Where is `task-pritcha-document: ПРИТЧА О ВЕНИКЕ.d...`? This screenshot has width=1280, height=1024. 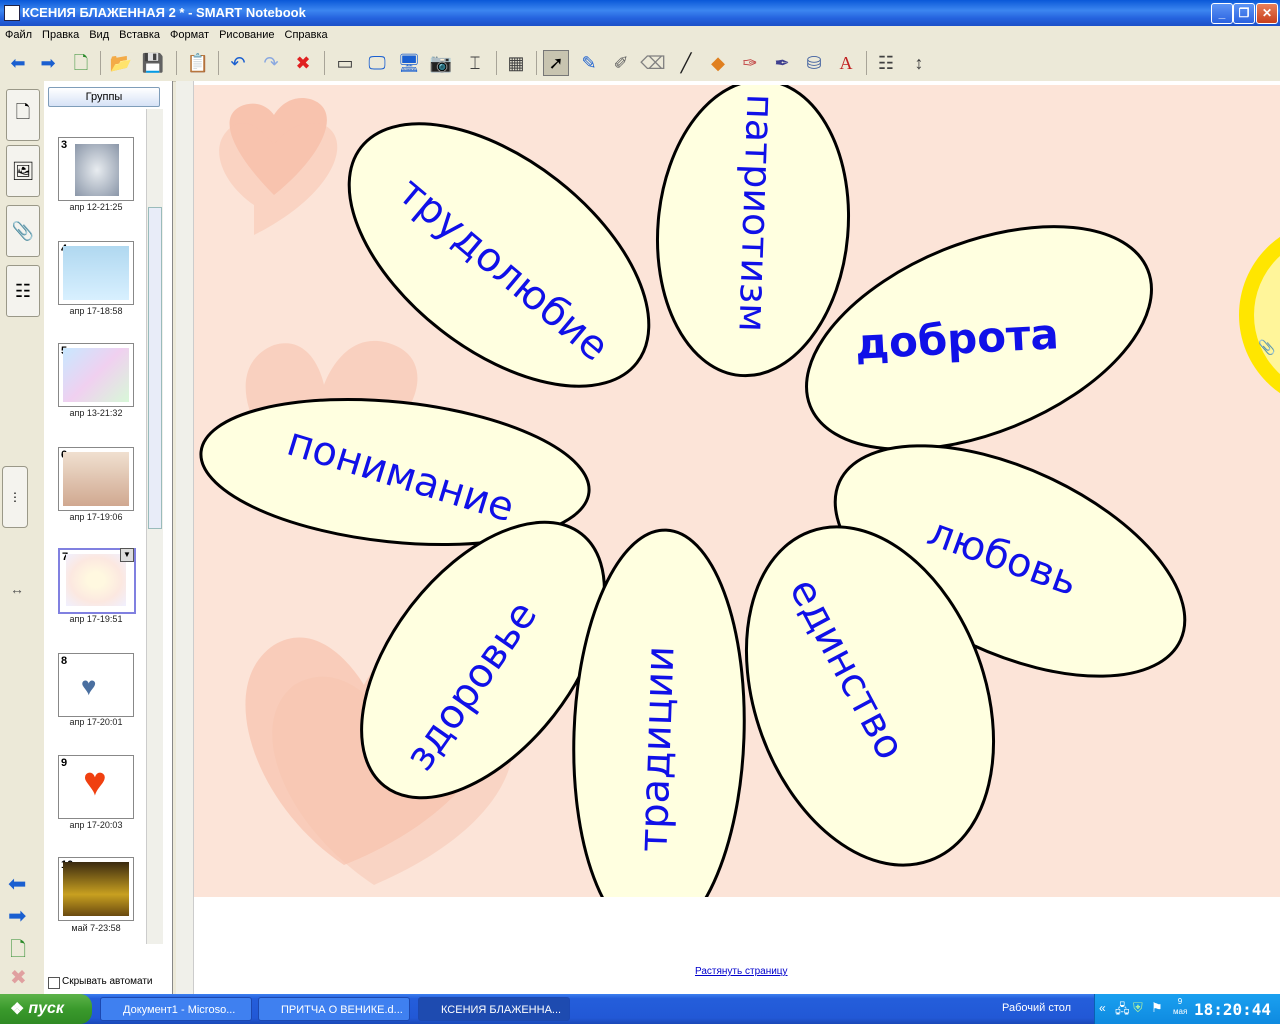 task-pritcha-document: ПРИТЧА О ВЕНИКЕ.d... is located at coordinates (334, 1009).